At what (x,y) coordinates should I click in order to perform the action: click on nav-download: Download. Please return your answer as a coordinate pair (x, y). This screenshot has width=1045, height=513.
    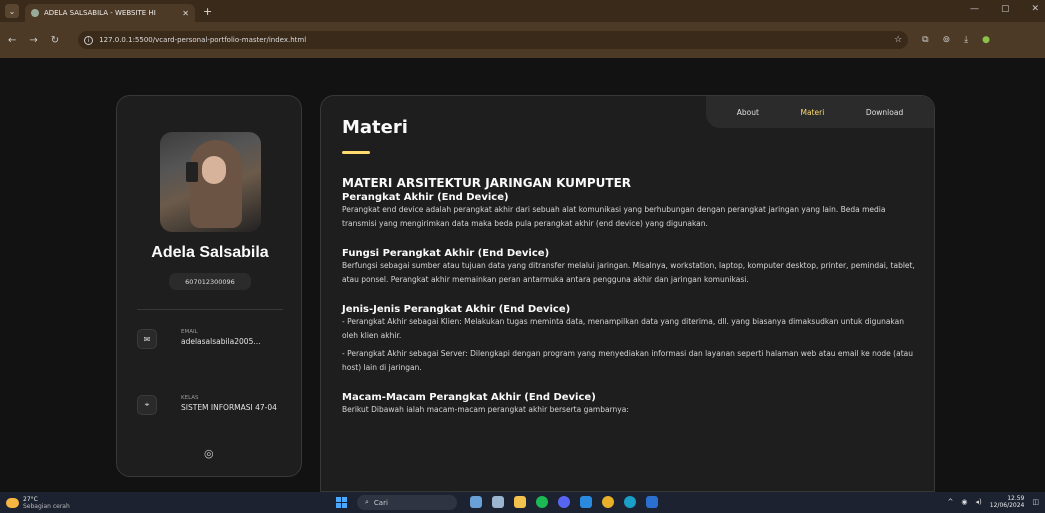
    Looking at the image, I should click on (884, 112).